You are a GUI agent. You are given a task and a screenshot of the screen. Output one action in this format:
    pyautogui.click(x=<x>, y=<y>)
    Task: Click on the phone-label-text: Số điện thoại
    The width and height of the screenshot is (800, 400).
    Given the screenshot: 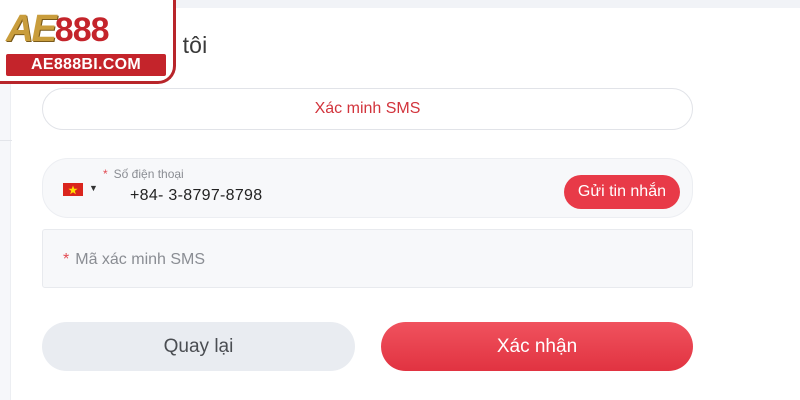 What is the action you would take?
    pyautogui.click(x=148, y=174)
    